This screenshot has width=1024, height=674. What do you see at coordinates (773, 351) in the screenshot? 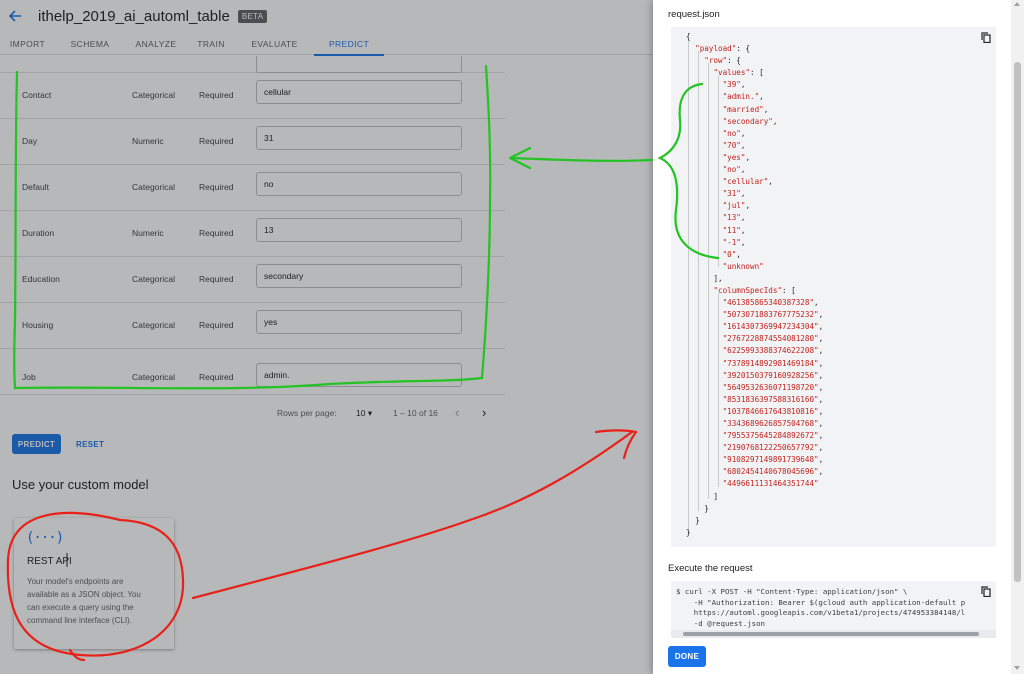
I see `json-line: "6225993388374622208",` at bounding box center [773, 351].